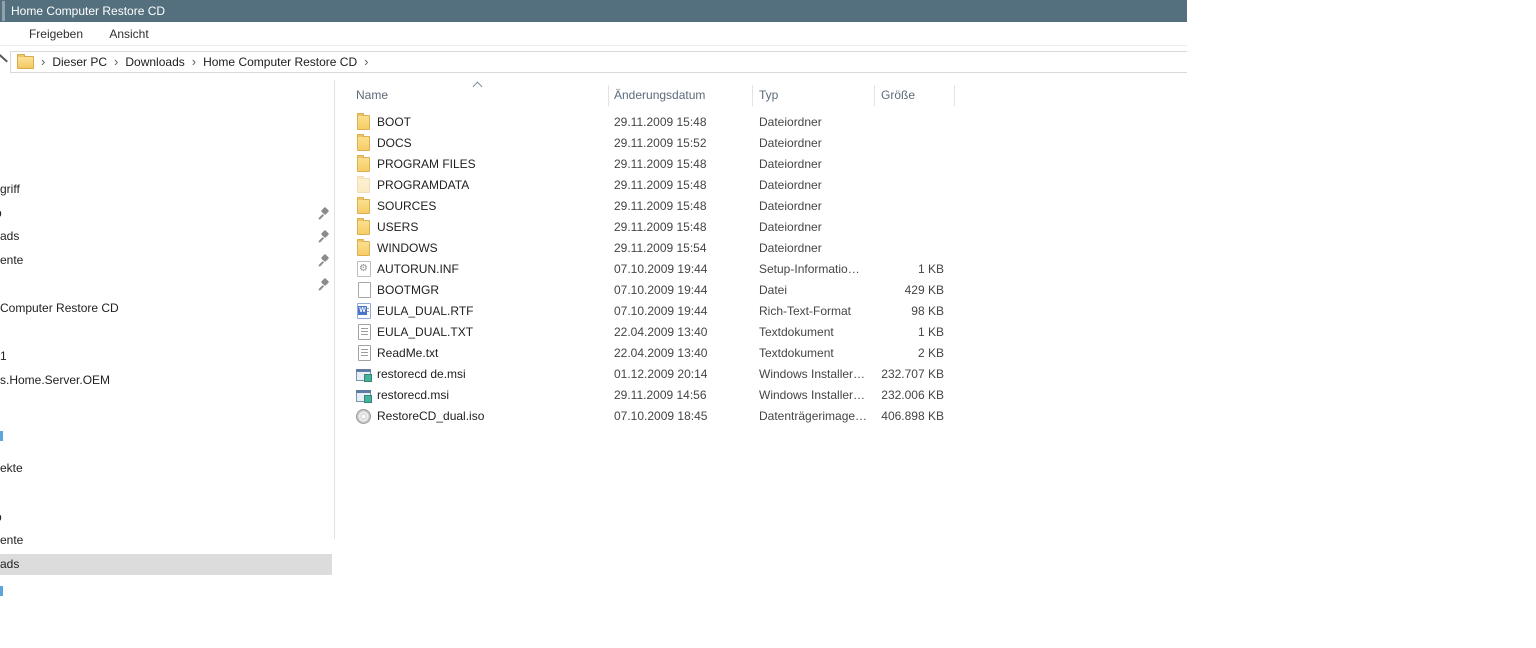 The height and width of the screenshot is (648, 1536). I want to click on sidebar-item: ekte, so click(166, 468).